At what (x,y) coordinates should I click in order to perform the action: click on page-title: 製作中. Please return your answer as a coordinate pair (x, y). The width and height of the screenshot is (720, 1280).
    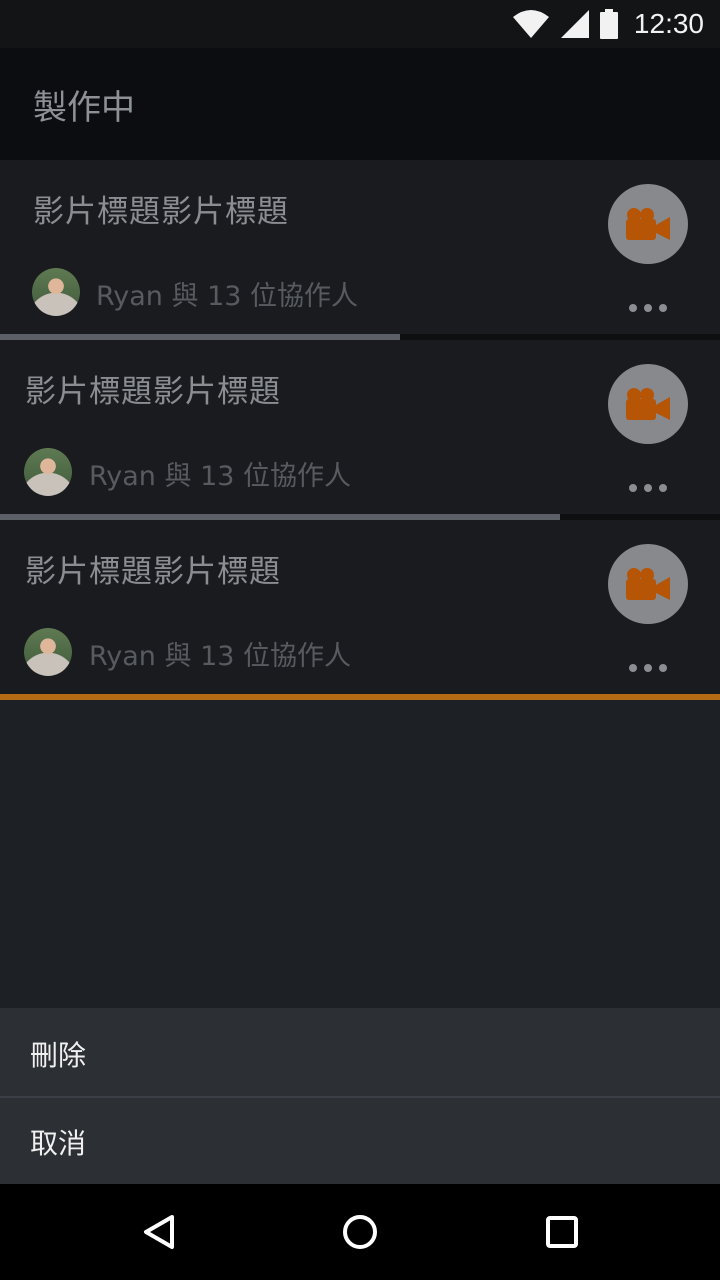
    Looking at the image, I should click on (84, 108).